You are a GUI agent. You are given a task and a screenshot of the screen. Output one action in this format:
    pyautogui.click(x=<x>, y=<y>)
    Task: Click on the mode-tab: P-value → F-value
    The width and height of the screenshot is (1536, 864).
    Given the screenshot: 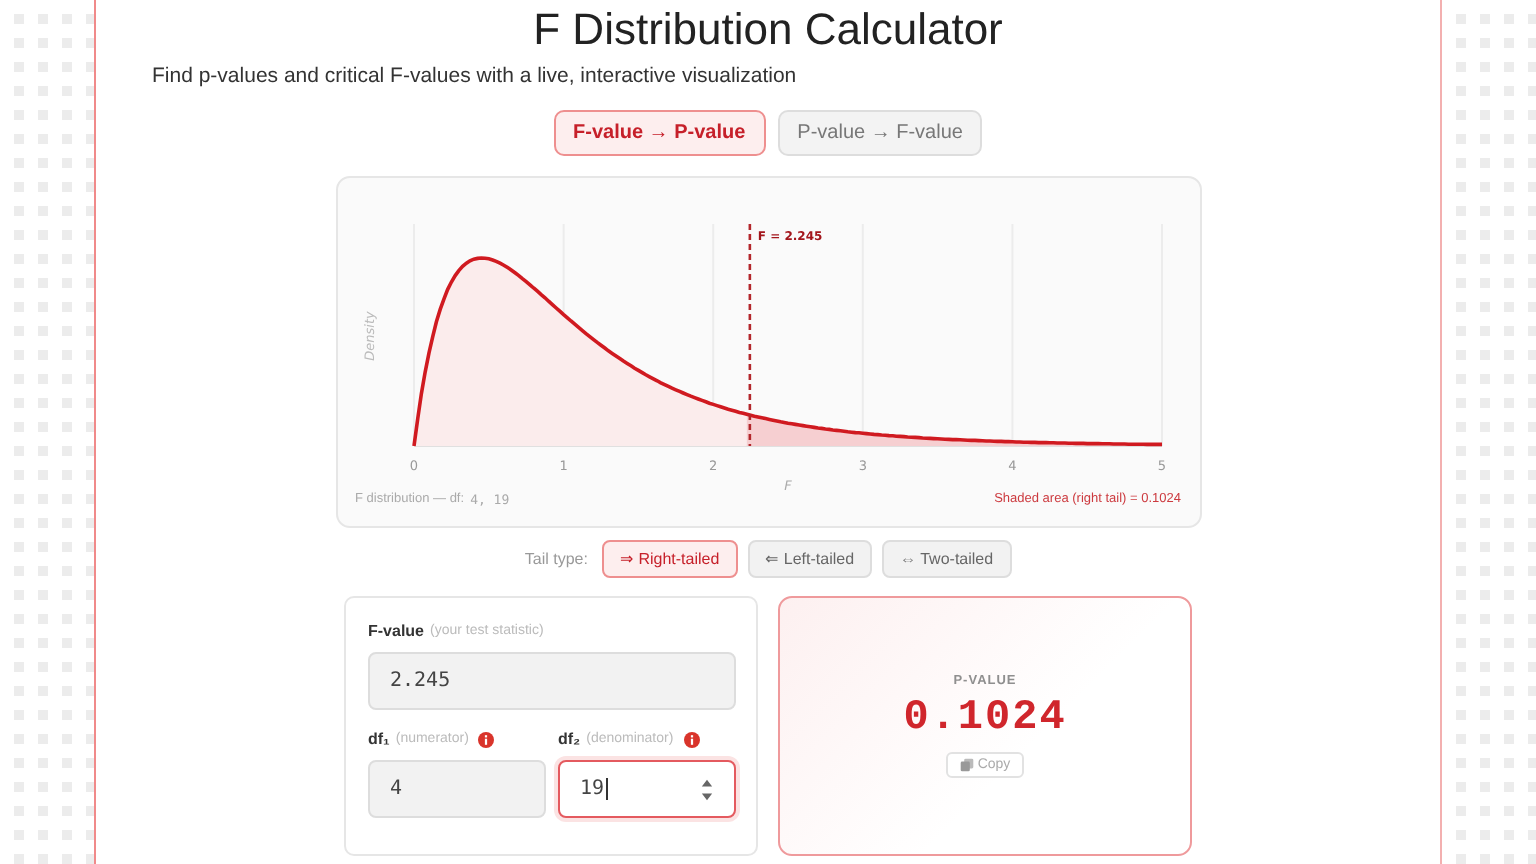 What is the action you would take?
    pyautogui.click(x=880, y=133)
    